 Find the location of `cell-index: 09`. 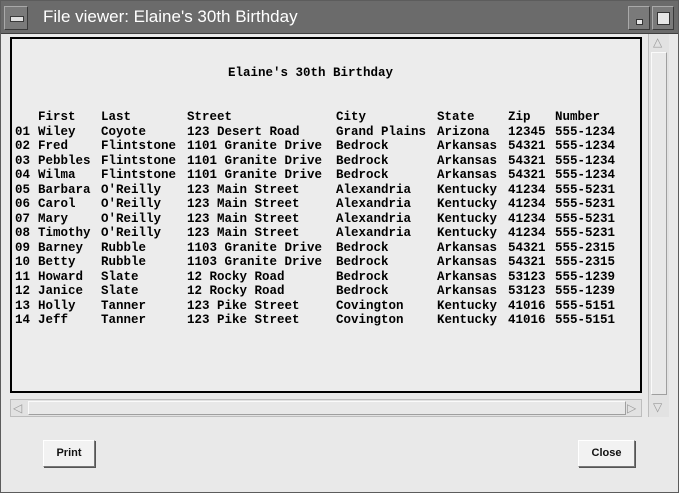

cell-index: 09 is located at coordinates (23, 247).